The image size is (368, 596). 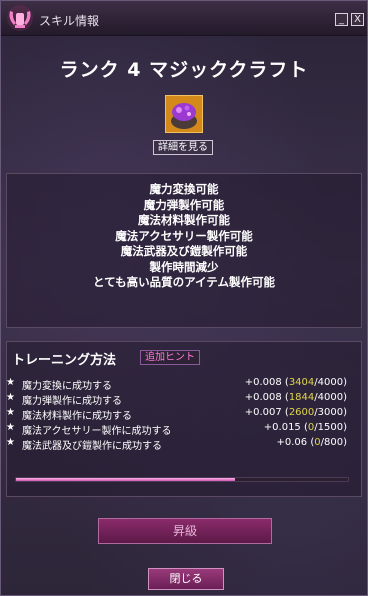 I want to click on effect-item: 魔法アクセサリー製作可能, so click(x=184, y=235).